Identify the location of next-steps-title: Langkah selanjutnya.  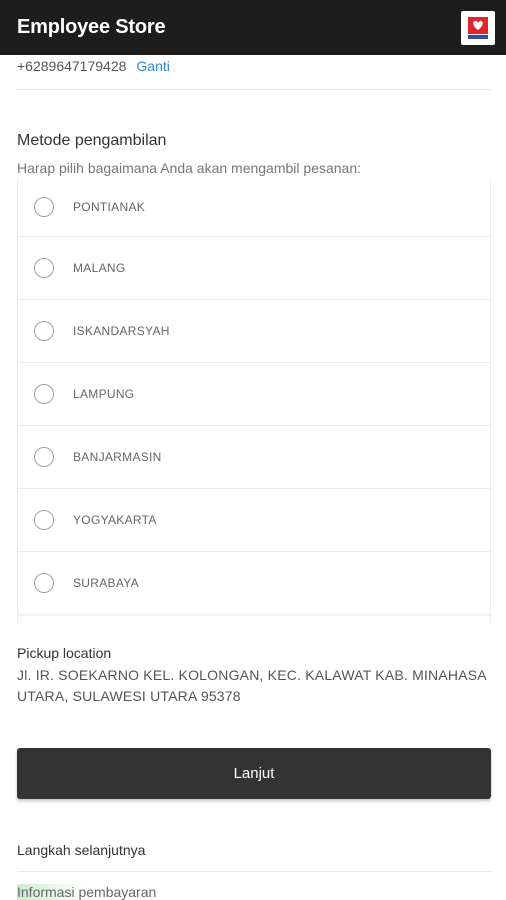
(81, 850).